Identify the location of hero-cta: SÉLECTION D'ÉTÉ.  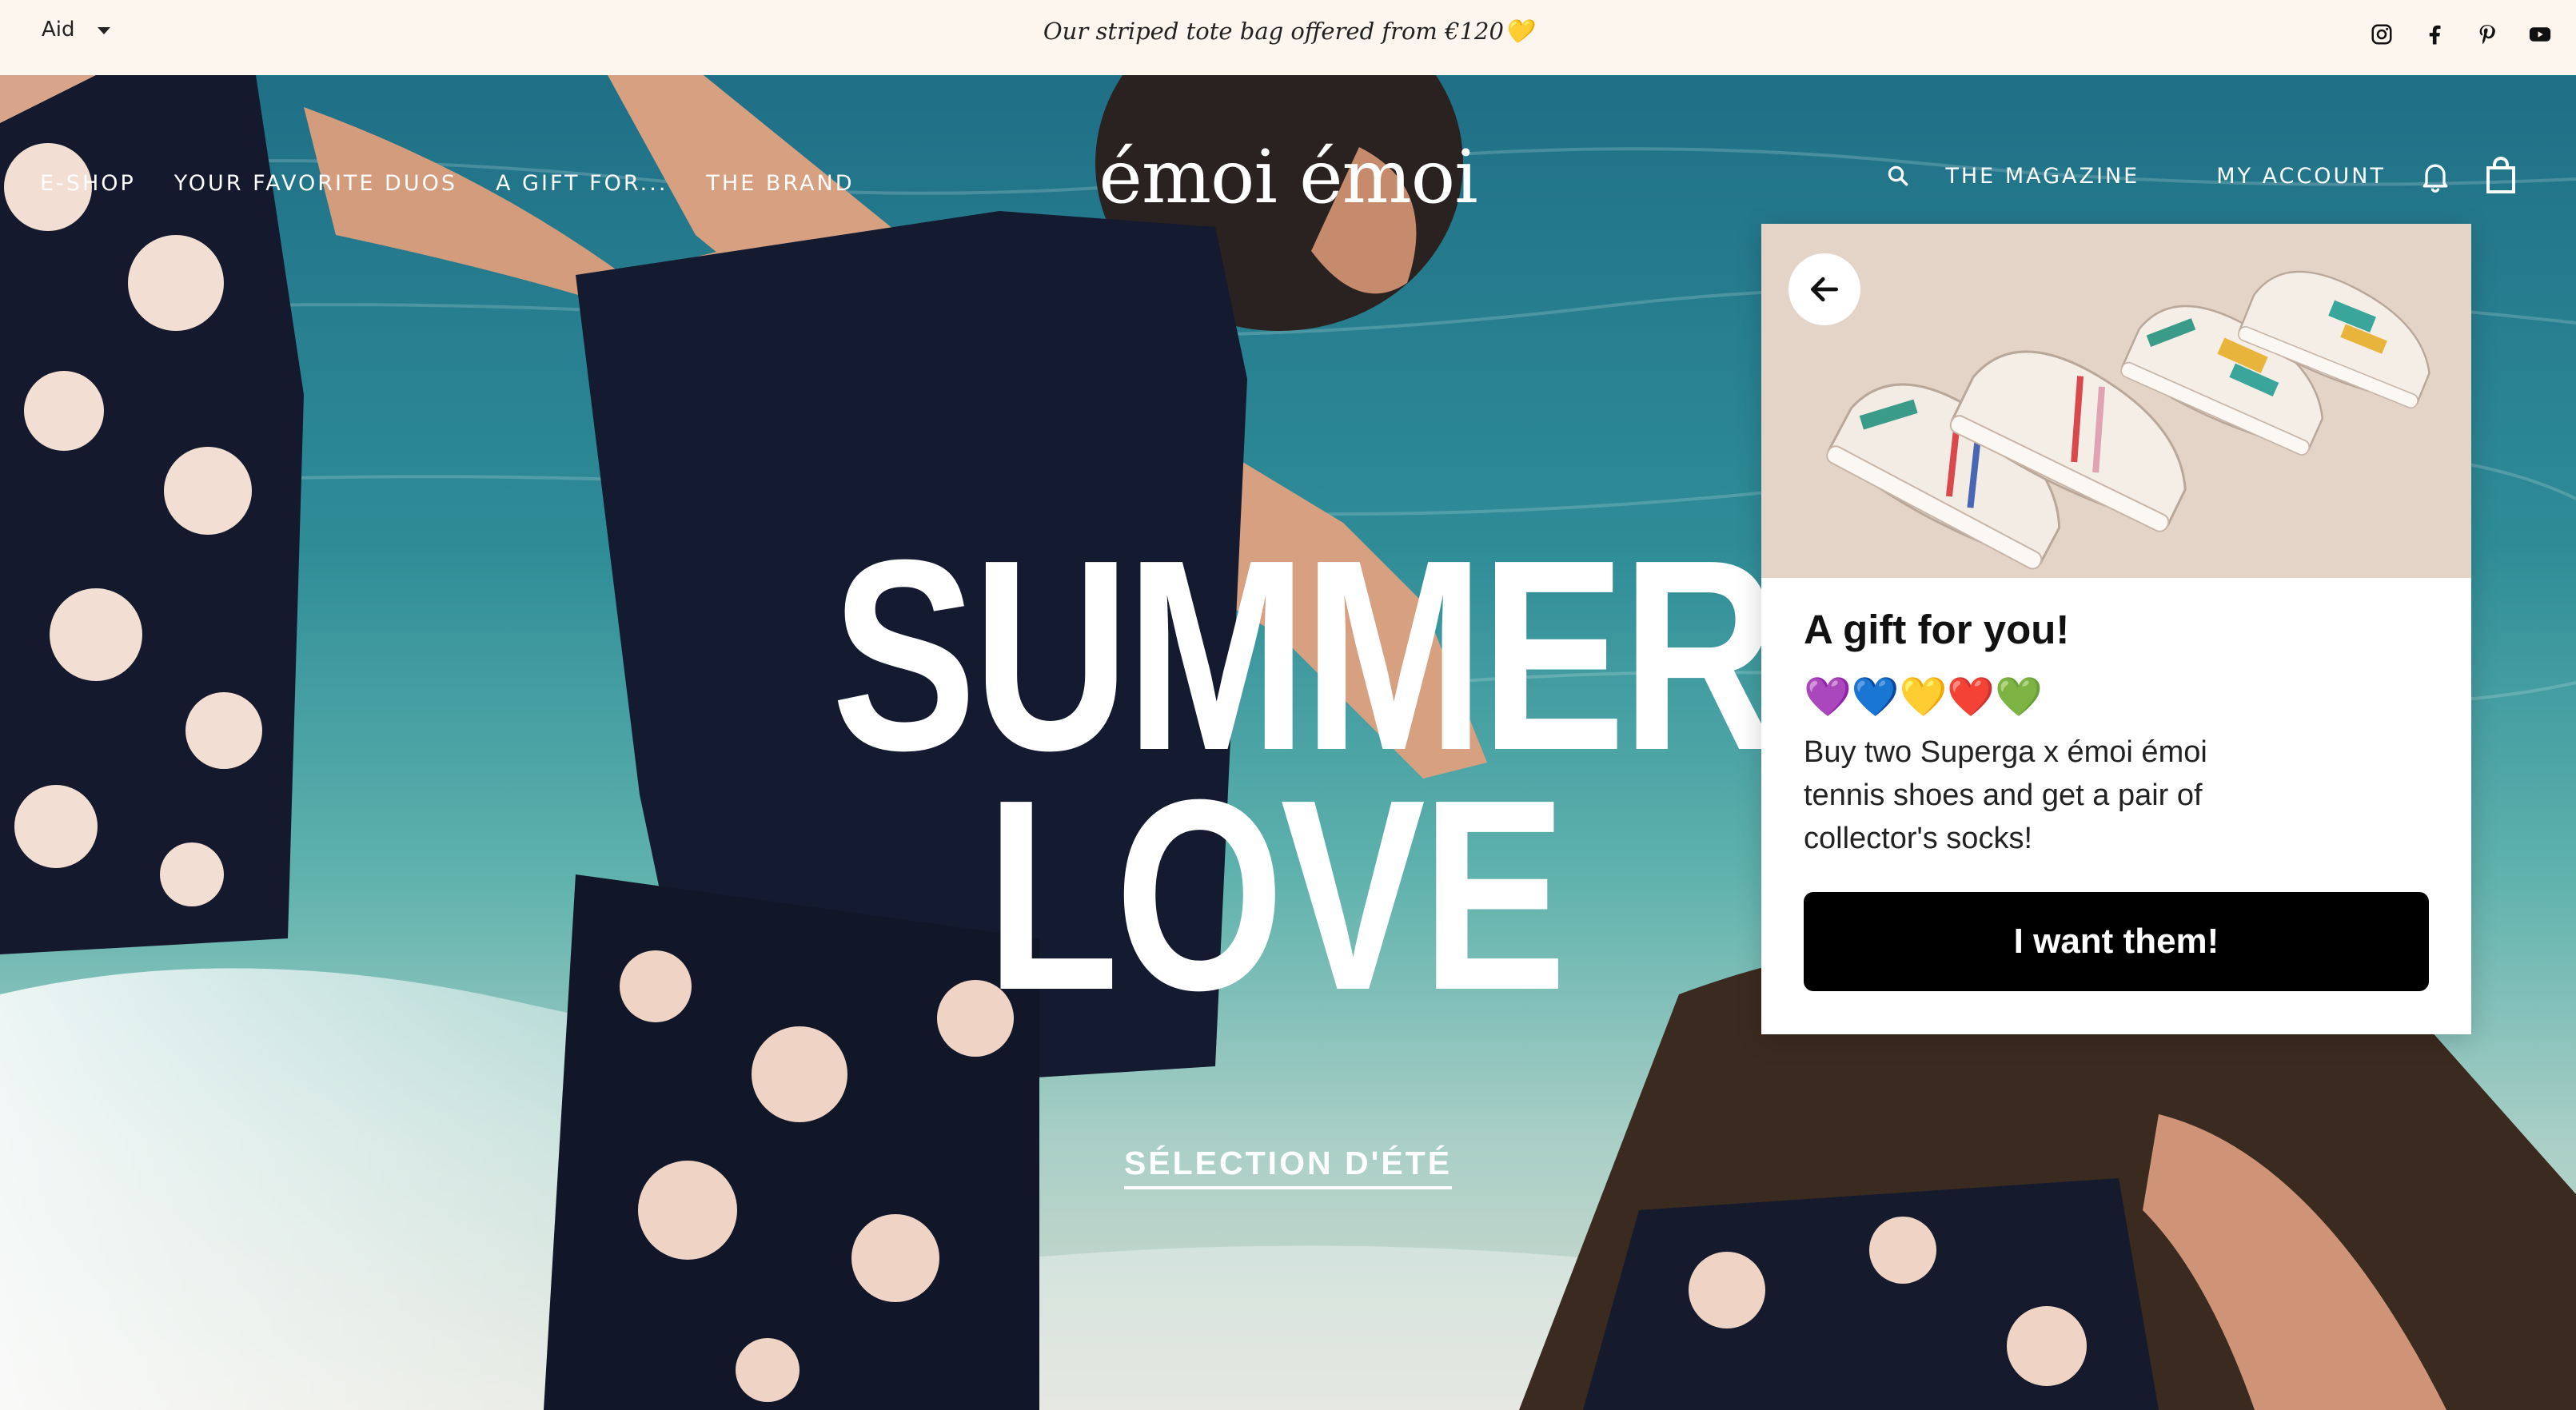
(1288, 1167).